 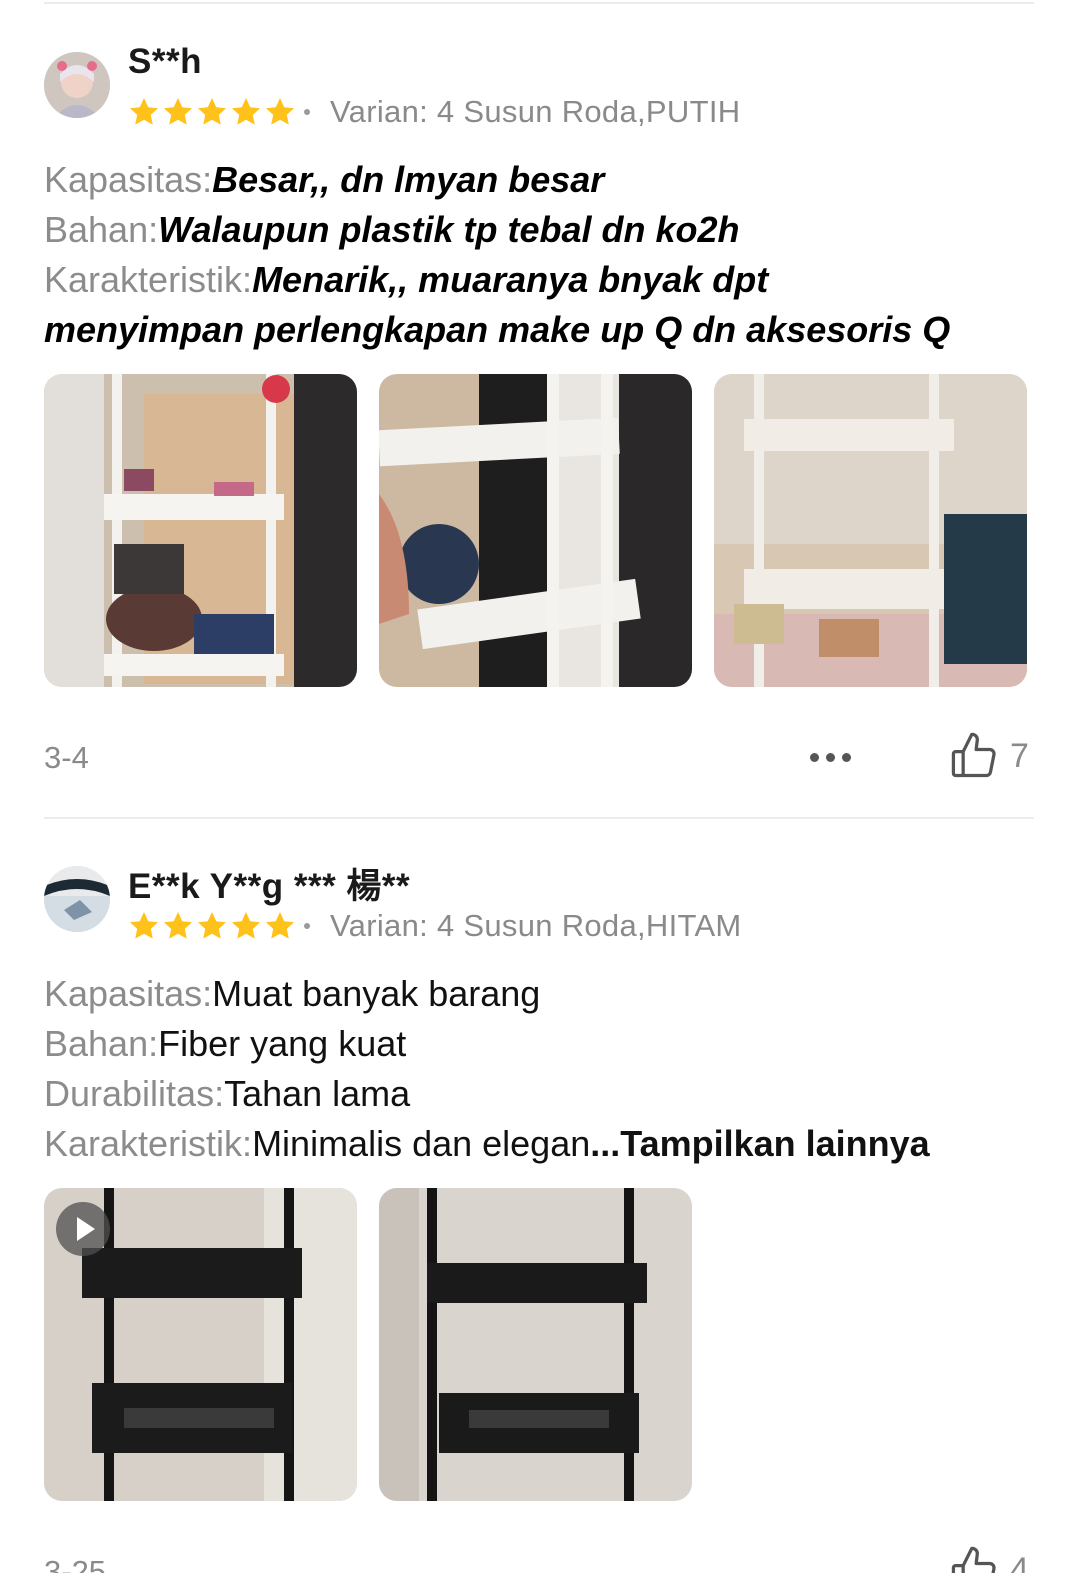 What do you see at coordinates (1019, 1561) in the screenshot?
I see `like-count: 4` at bounding box center [1019, 1561].